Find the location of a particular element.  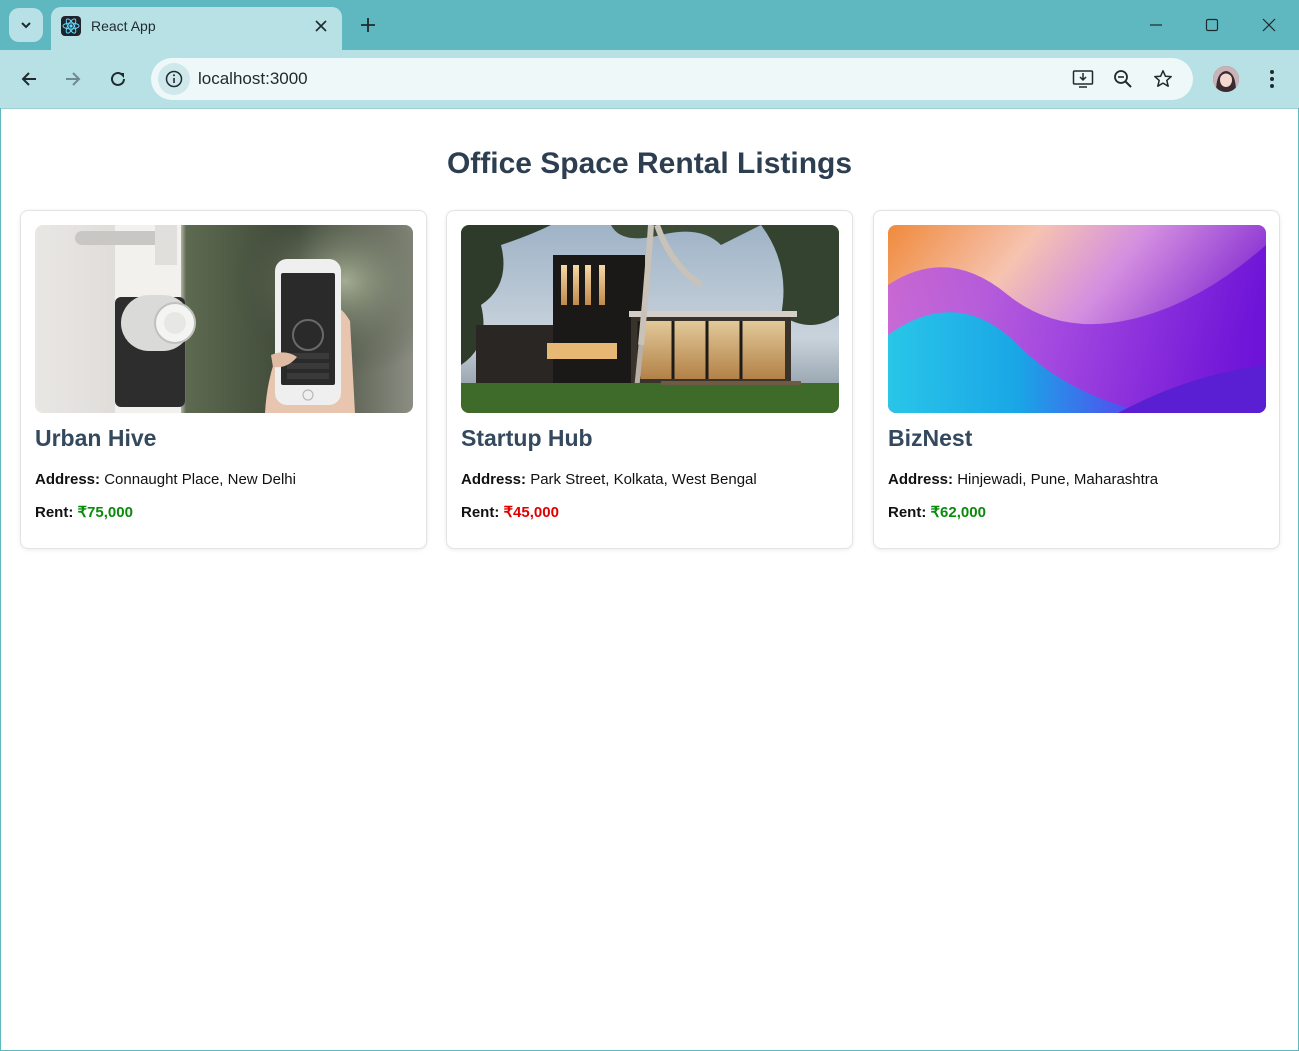

install-app-button is located at coordinates (1083, 79).